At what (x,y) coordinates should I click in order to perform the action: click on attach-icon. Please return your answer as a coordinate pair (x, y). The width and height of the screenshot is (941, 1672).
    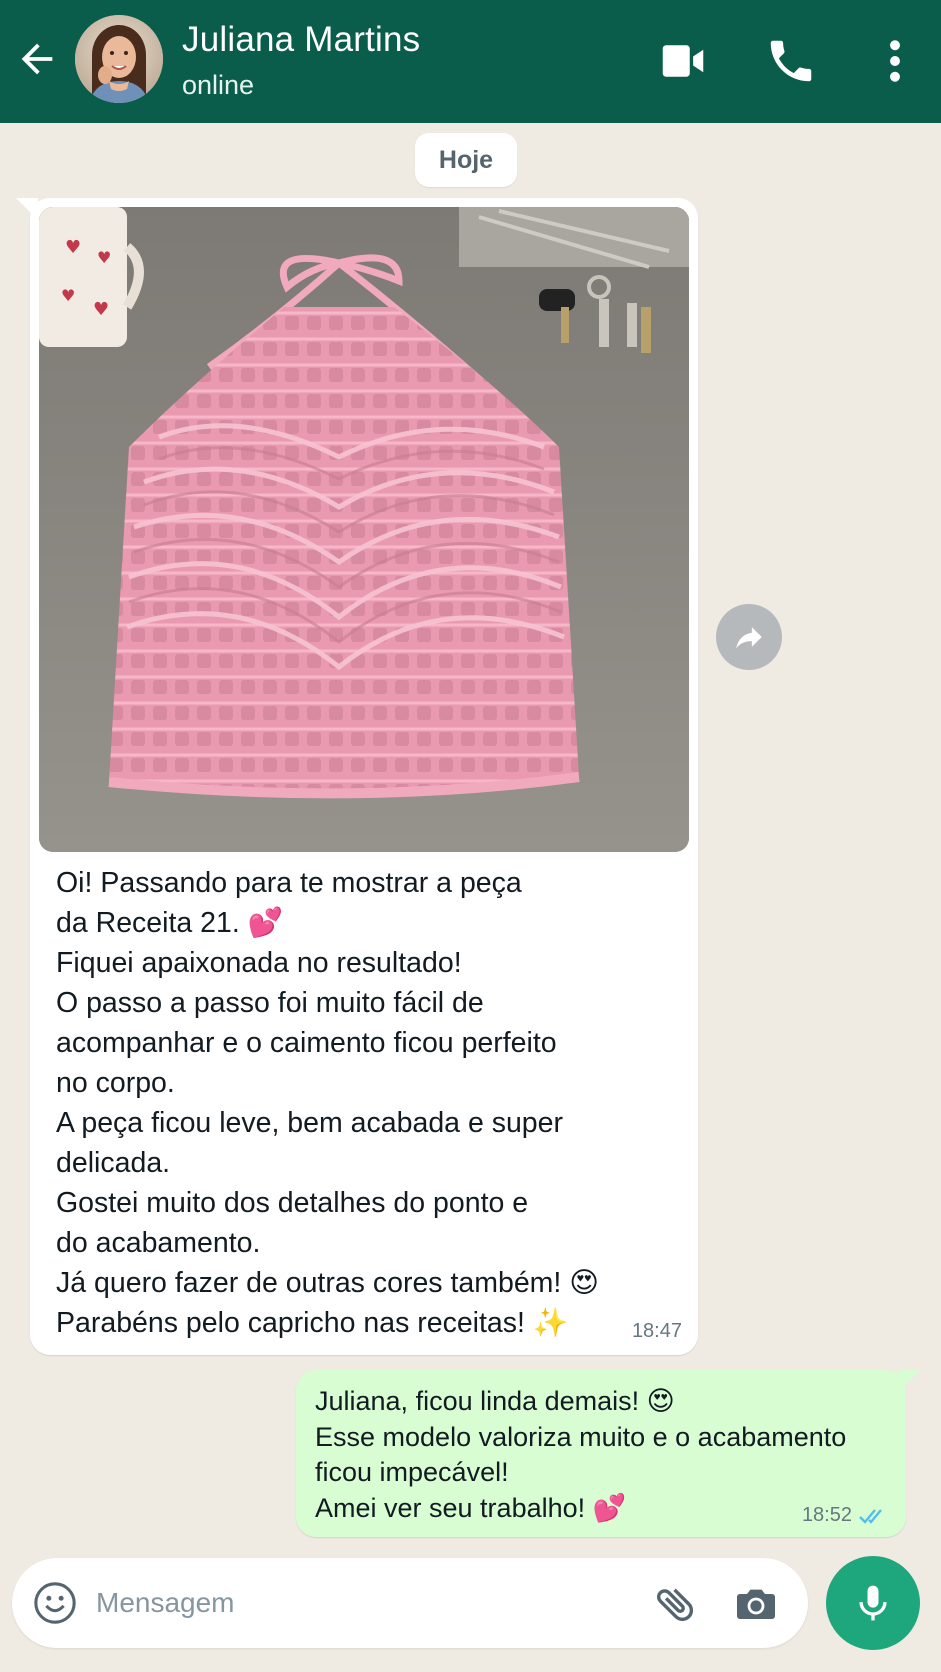
    Looking at the image, I should click on (676, 1604).